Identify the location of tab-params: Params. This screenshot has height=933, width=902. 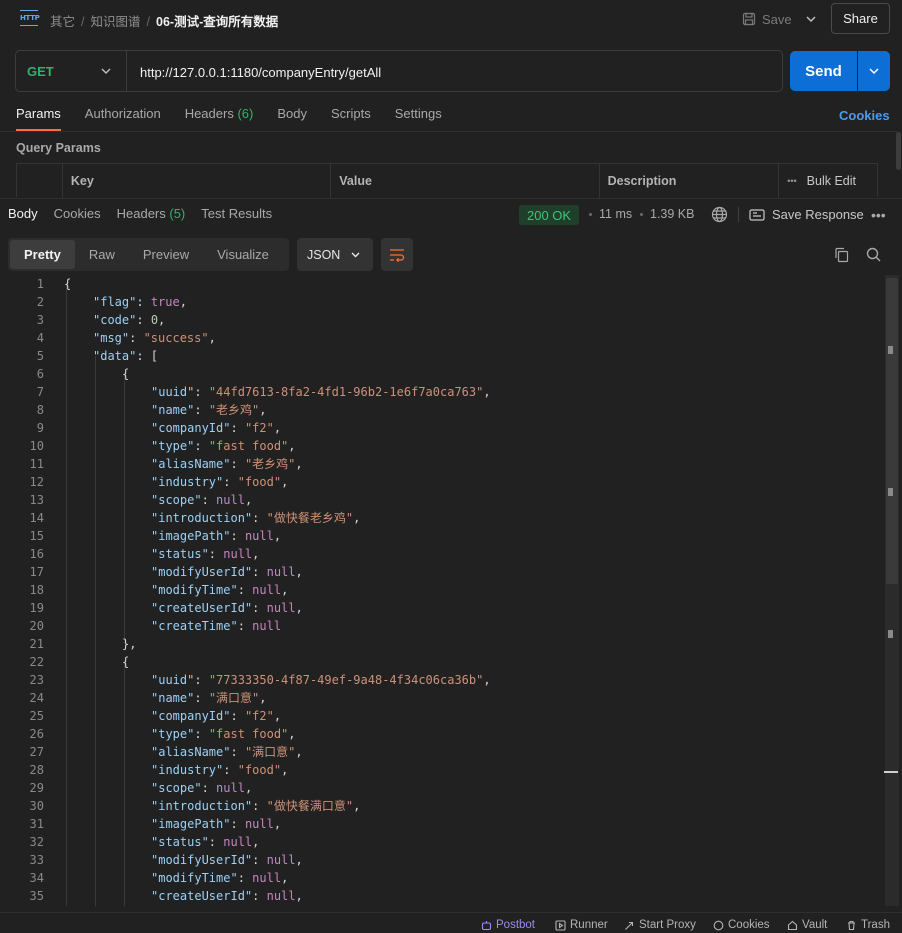
(38, 118).